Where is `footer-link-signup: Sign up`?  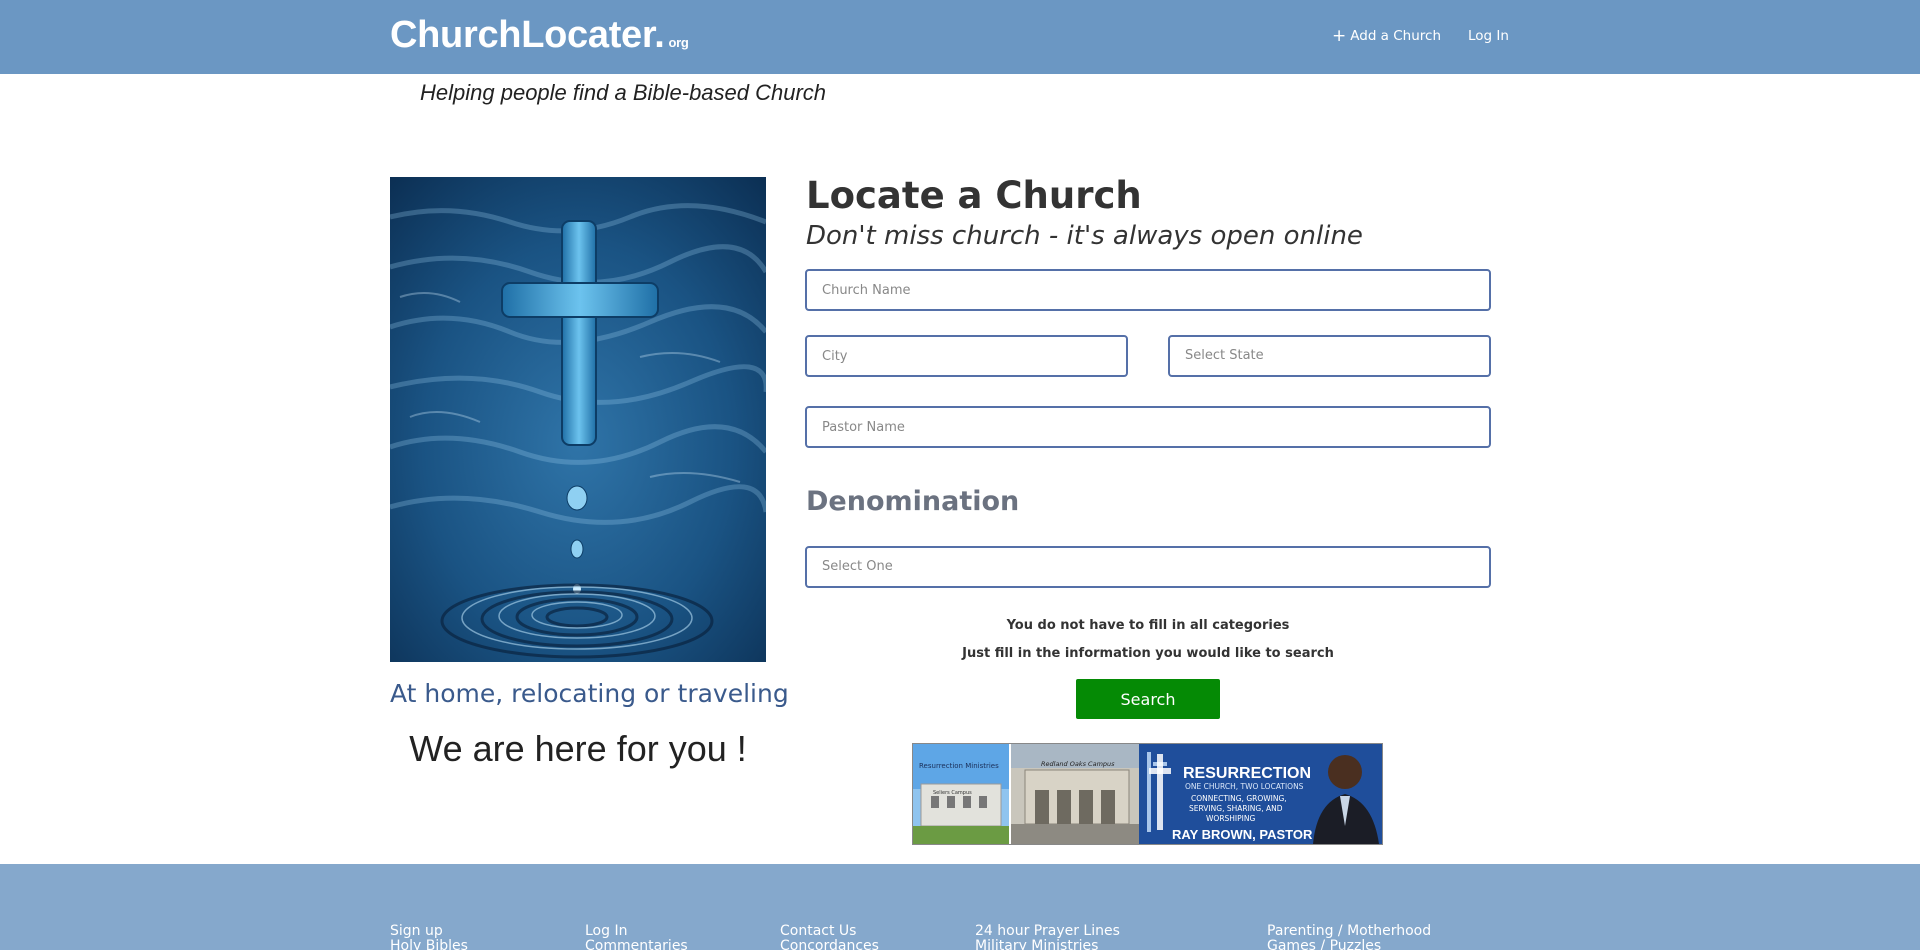 footer-link-signup: Sign up is located at coordinates (429, 931).